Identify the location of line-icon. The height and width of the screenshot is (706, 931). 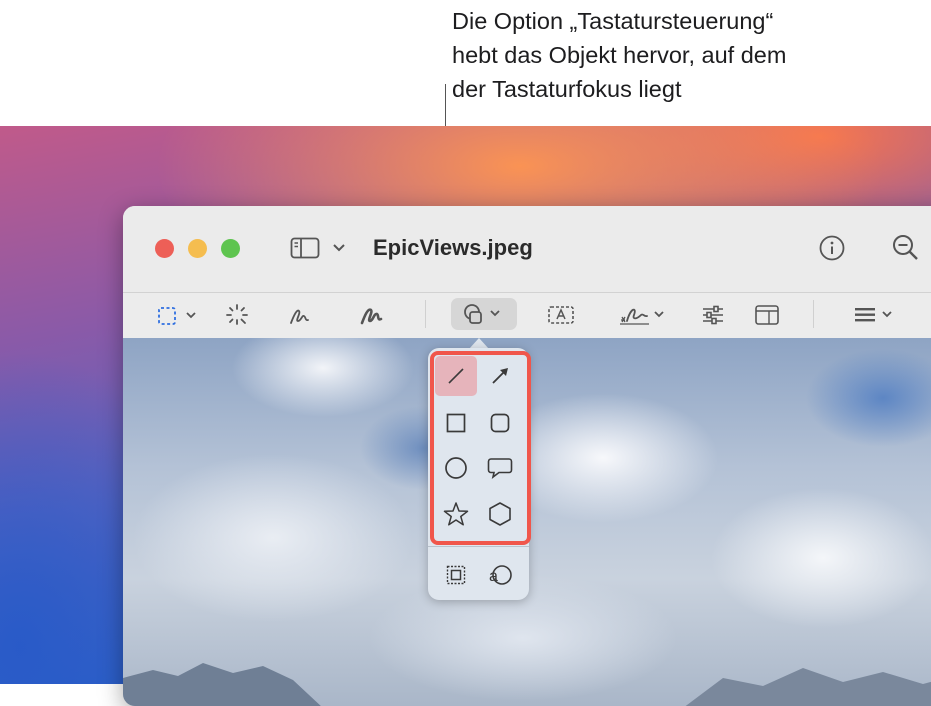
(456, 376).